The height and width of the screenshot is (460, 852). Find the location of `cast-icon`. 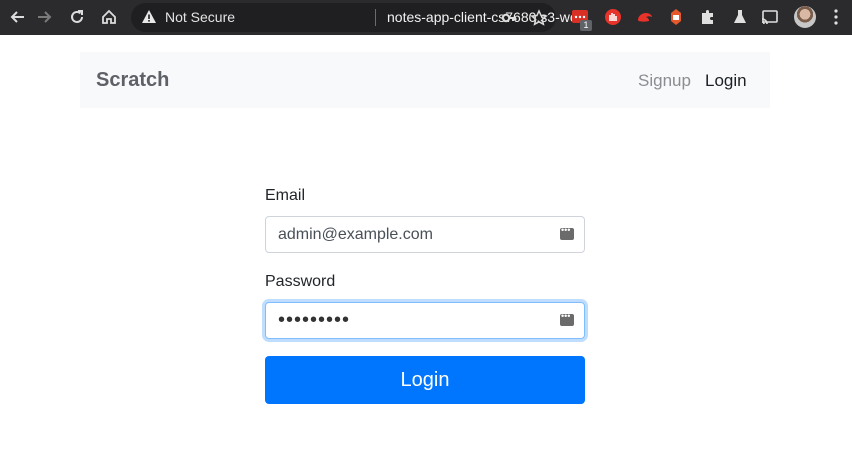

cast-icon is located at coordinates (770, 17).